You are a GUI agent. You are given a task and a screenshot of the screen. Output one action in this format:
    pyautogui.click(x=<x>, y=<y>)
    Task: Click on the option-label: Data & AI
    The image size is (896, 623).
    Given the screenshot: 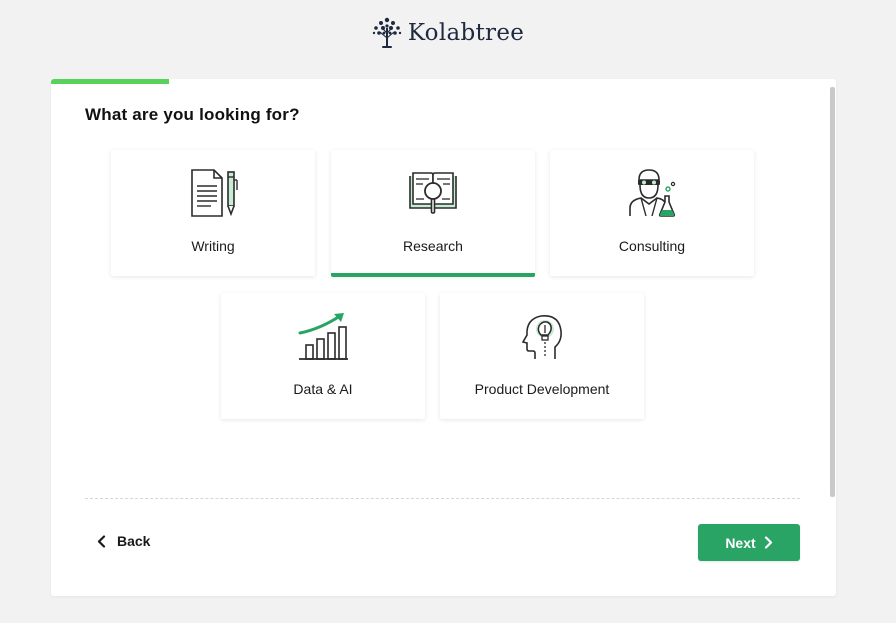 What is the action you would take?
    pyautogui.click(x=323, y=389)
    